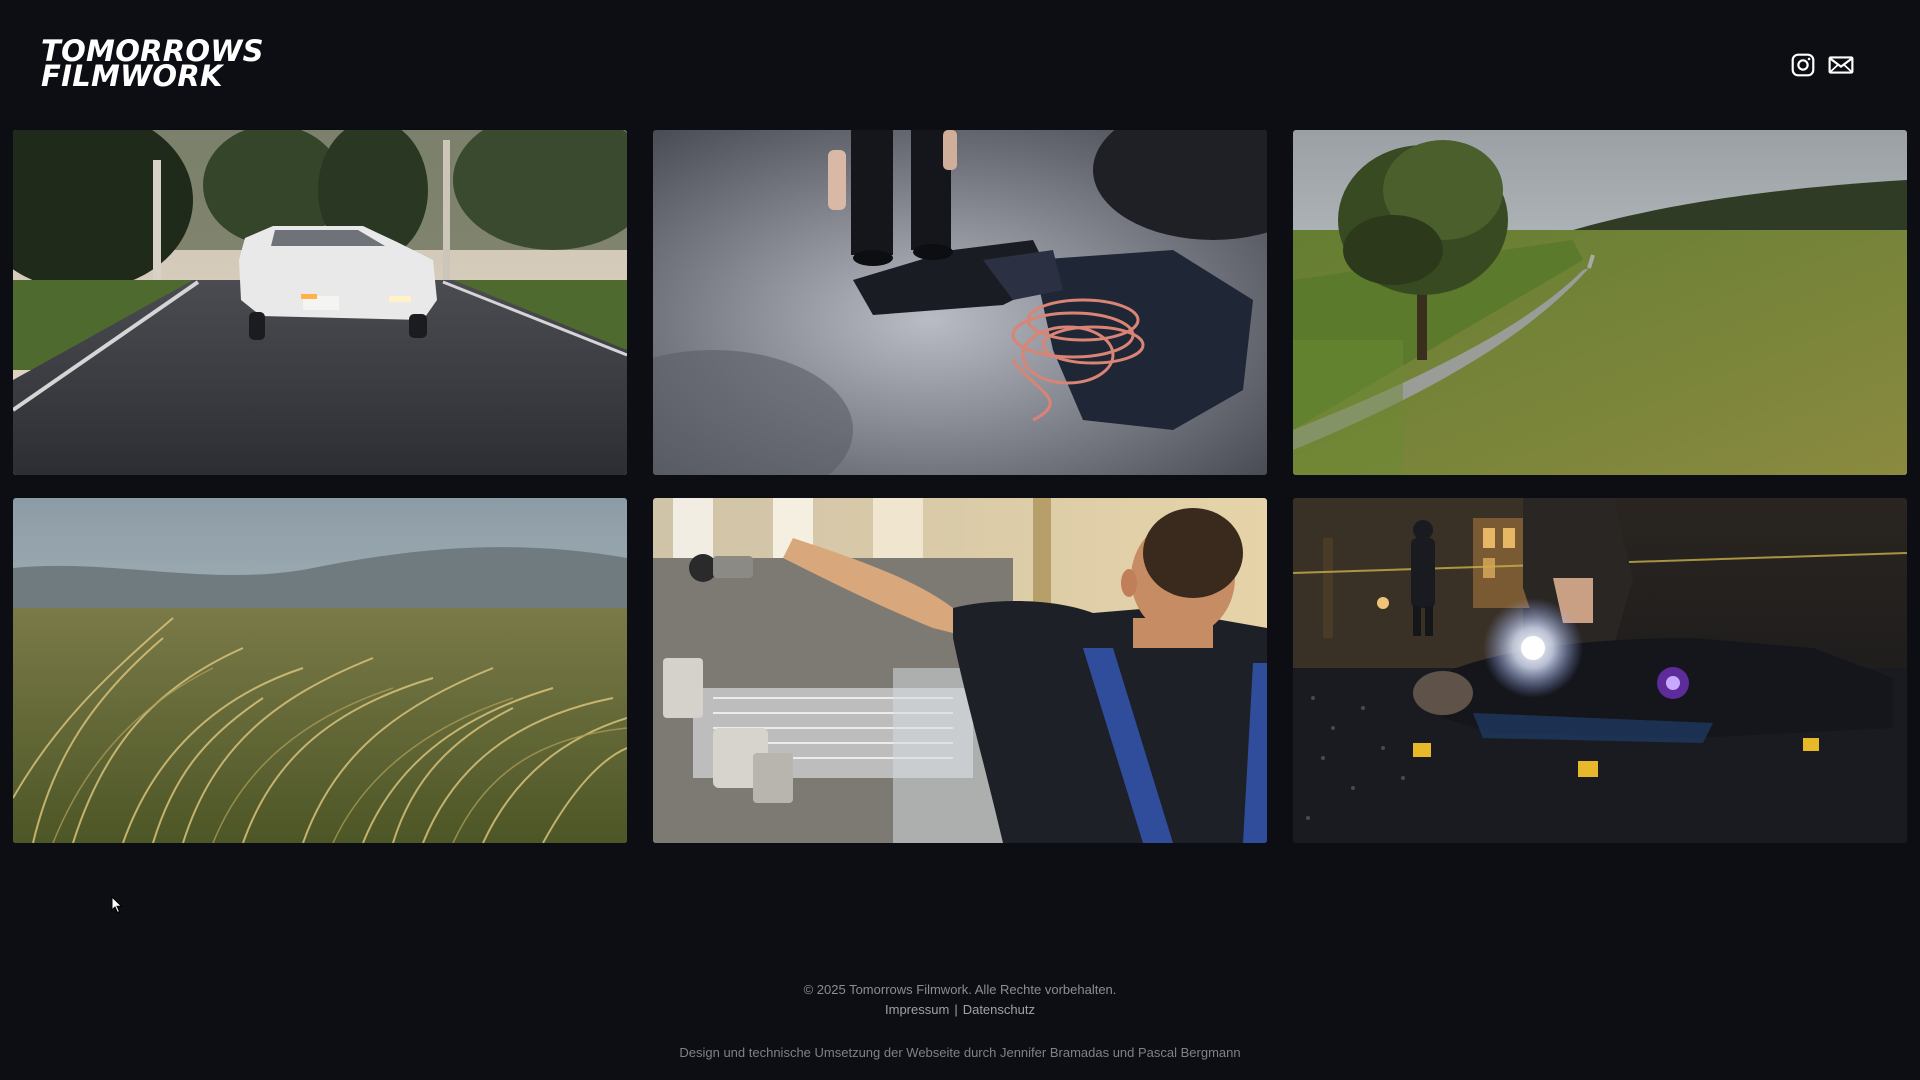  I want to click on worker-thumbnail, so click(960, 670).